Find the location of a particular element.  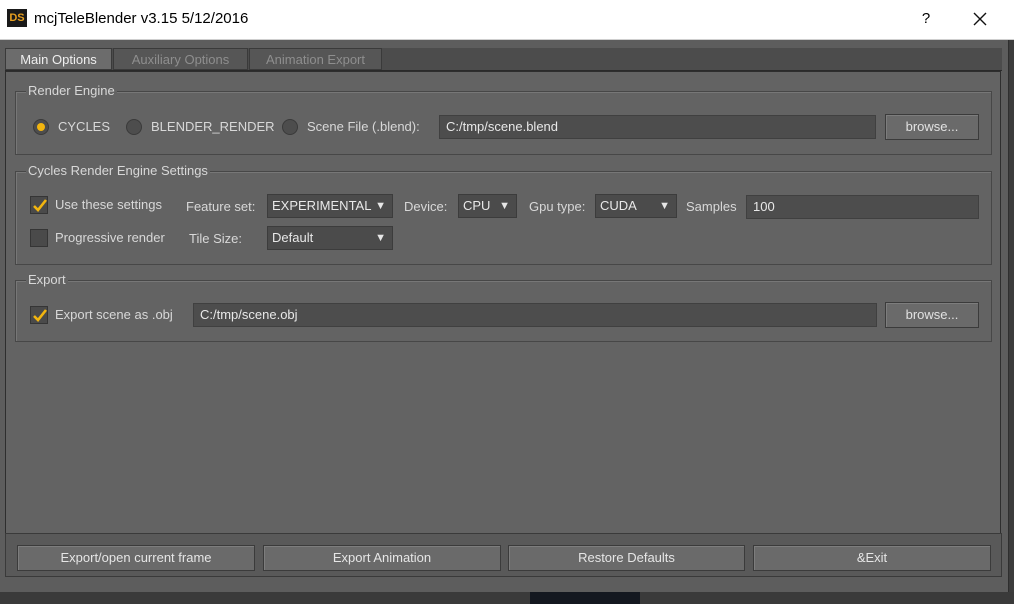

device-value: CPU is located at coordinates (477, 205).